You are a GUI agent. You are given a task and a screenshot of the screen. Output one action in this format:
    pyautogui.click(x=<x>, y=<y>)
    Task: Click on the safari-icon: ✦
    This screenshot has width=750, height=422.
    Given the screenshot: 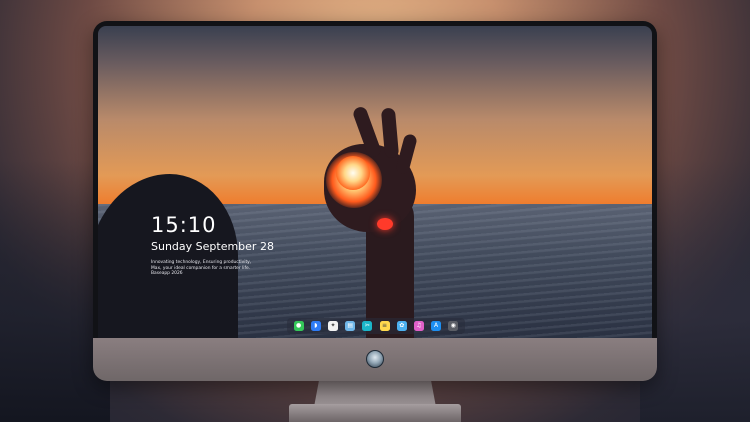 What is the action you would take?
    pyautogui.click(x=332, y=326)
    